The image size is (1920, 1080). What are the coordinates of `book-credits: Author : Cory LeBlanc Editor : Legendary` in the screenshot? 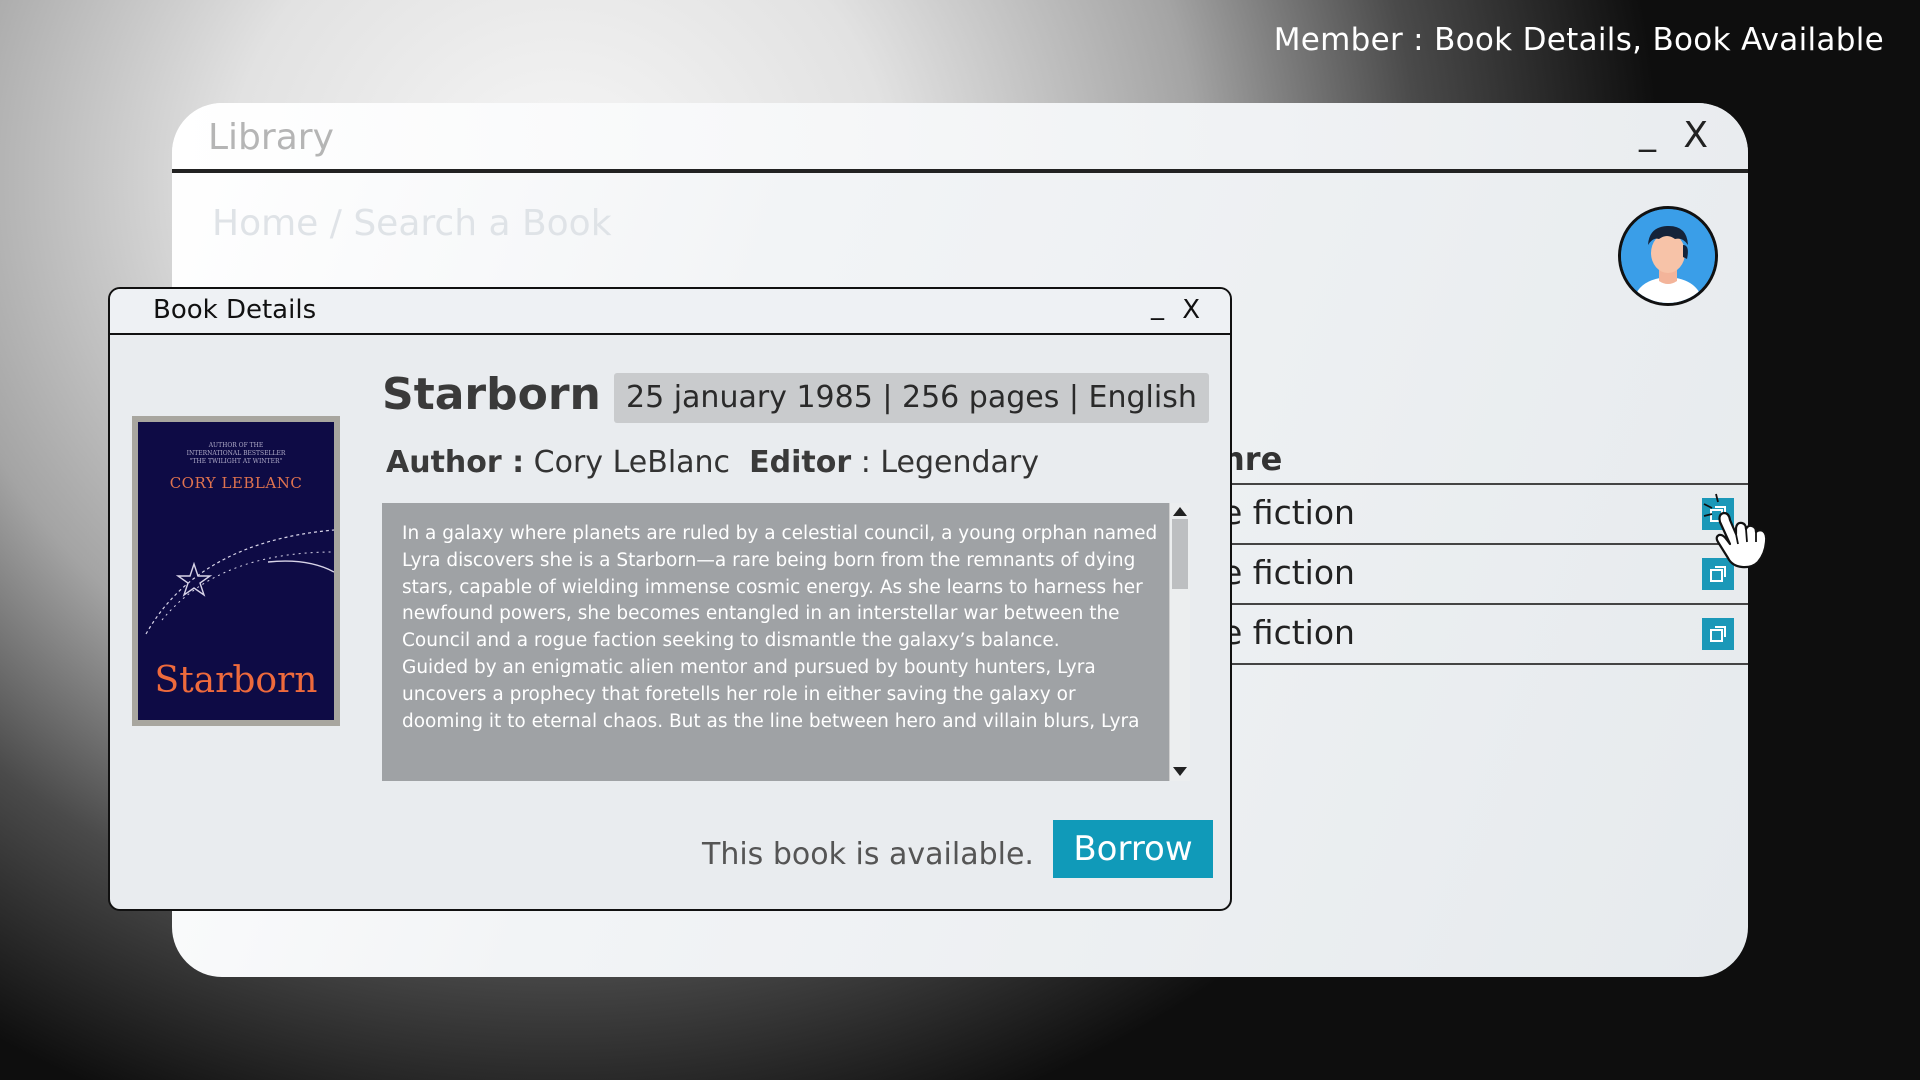 It's located at (712, 462).